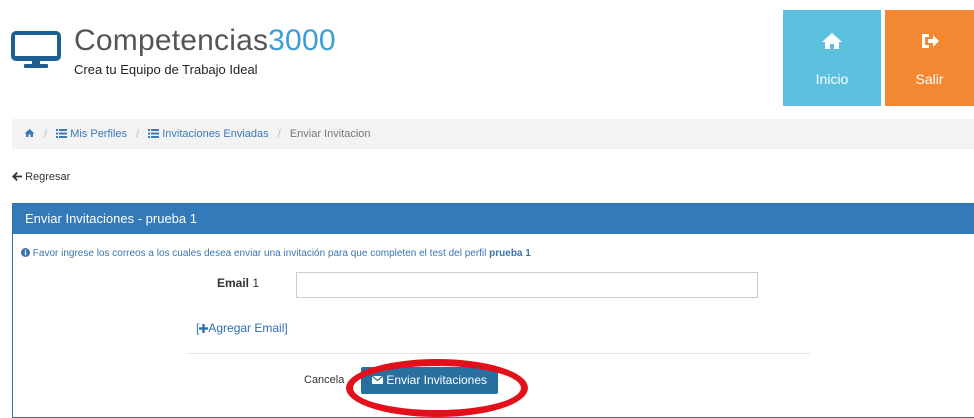 The image size is (974, 418). I want to click on breadcrumb-label: Invitaciones Enviadas, so click(215, 134).